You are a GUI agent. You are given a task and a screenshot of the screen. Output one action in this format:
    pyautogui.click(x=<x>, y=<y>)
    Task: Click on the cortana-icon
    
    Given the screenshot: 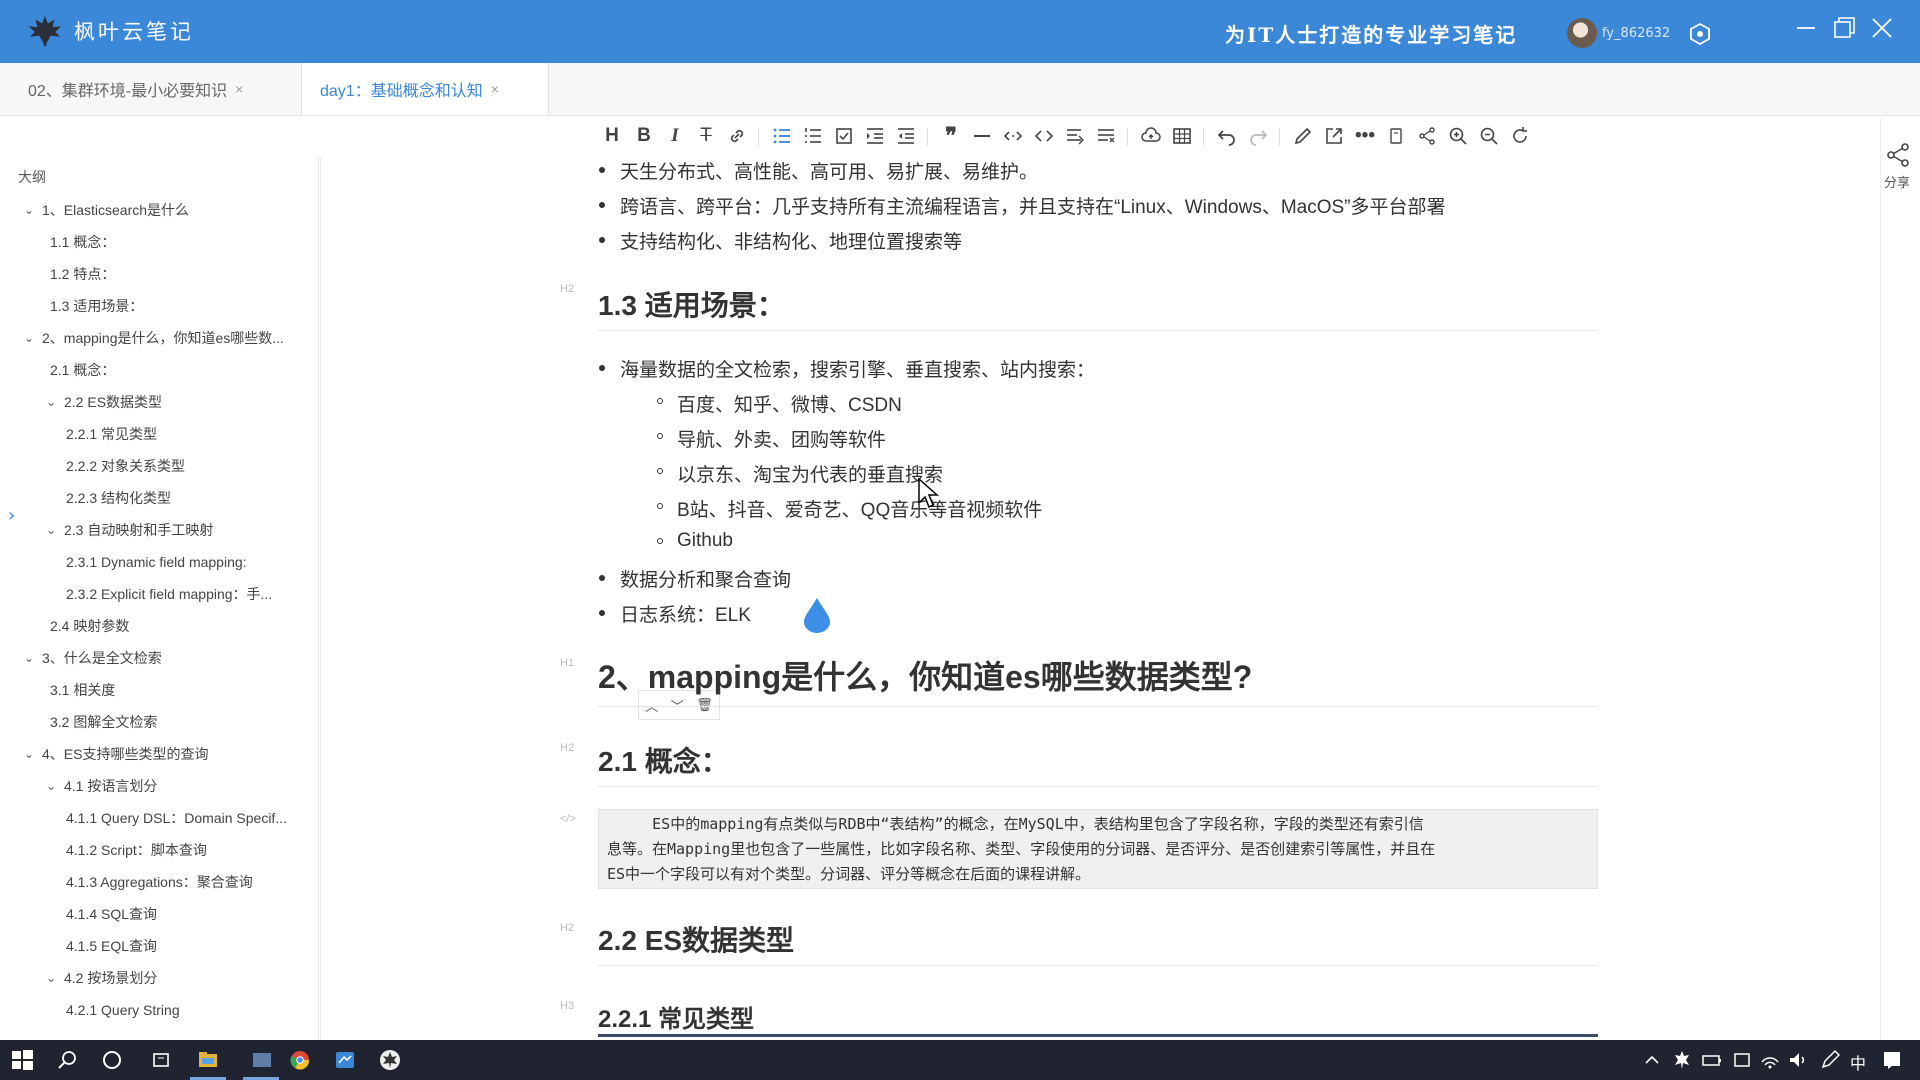 What is the action you would take?
    pyautogui.click(x=112, y=1060)
    